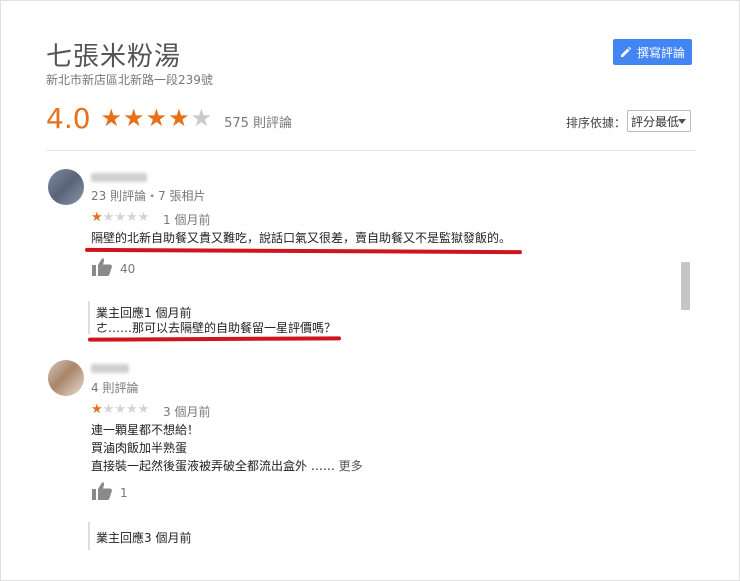  I want to click on rating-value: 4.0, so click(68, 118).